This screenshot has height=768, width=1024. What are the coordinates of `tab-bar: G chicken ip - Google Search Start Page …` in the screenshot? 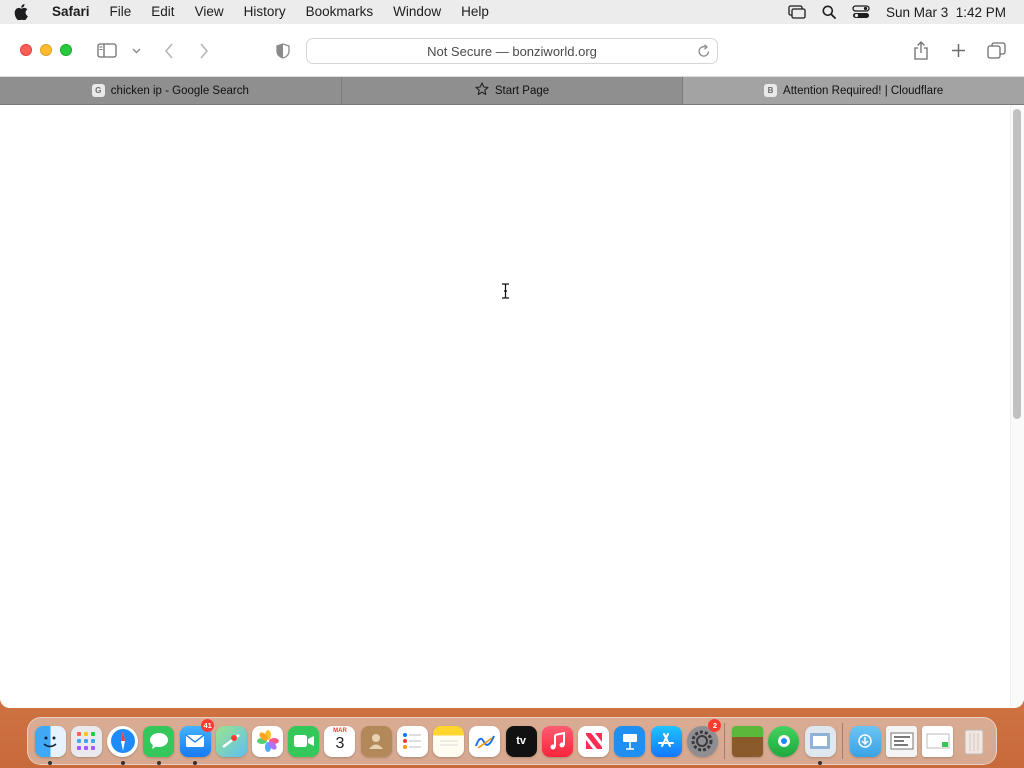 It's located at (512, 91).